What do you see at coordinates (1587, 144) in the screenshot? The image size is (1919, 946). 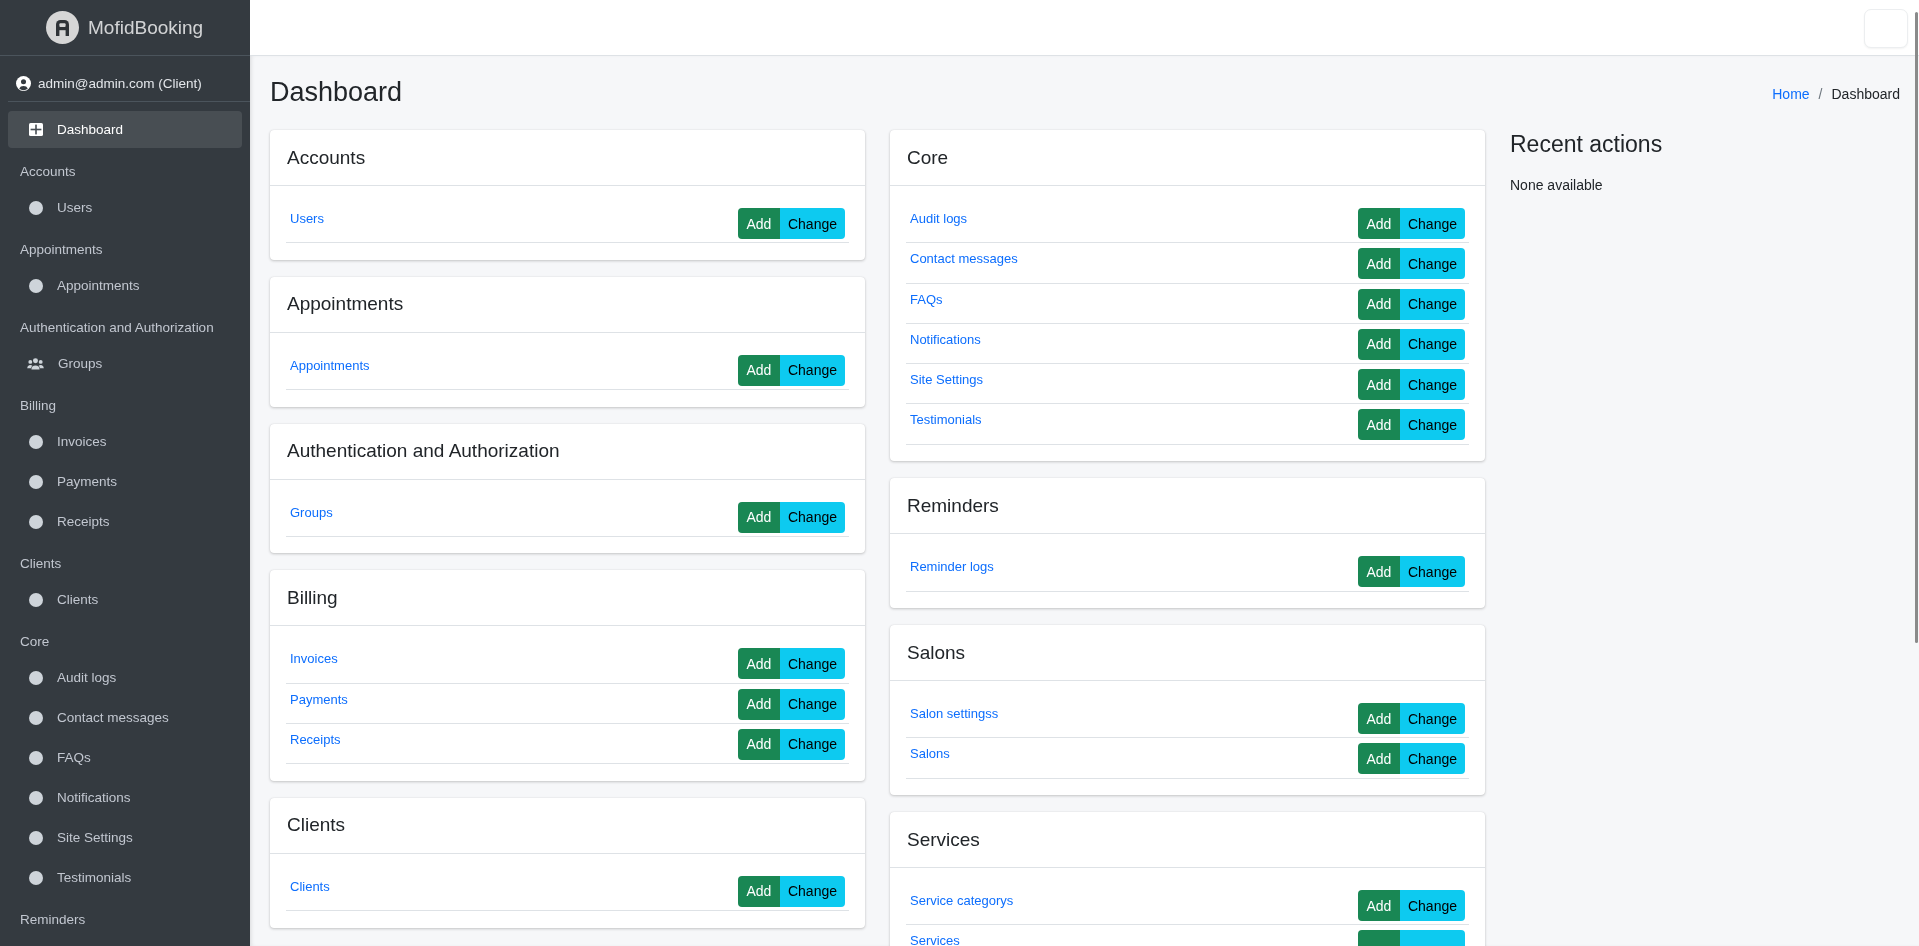 I see `section-title: Recent actions` at bounding box center [1587, 144].